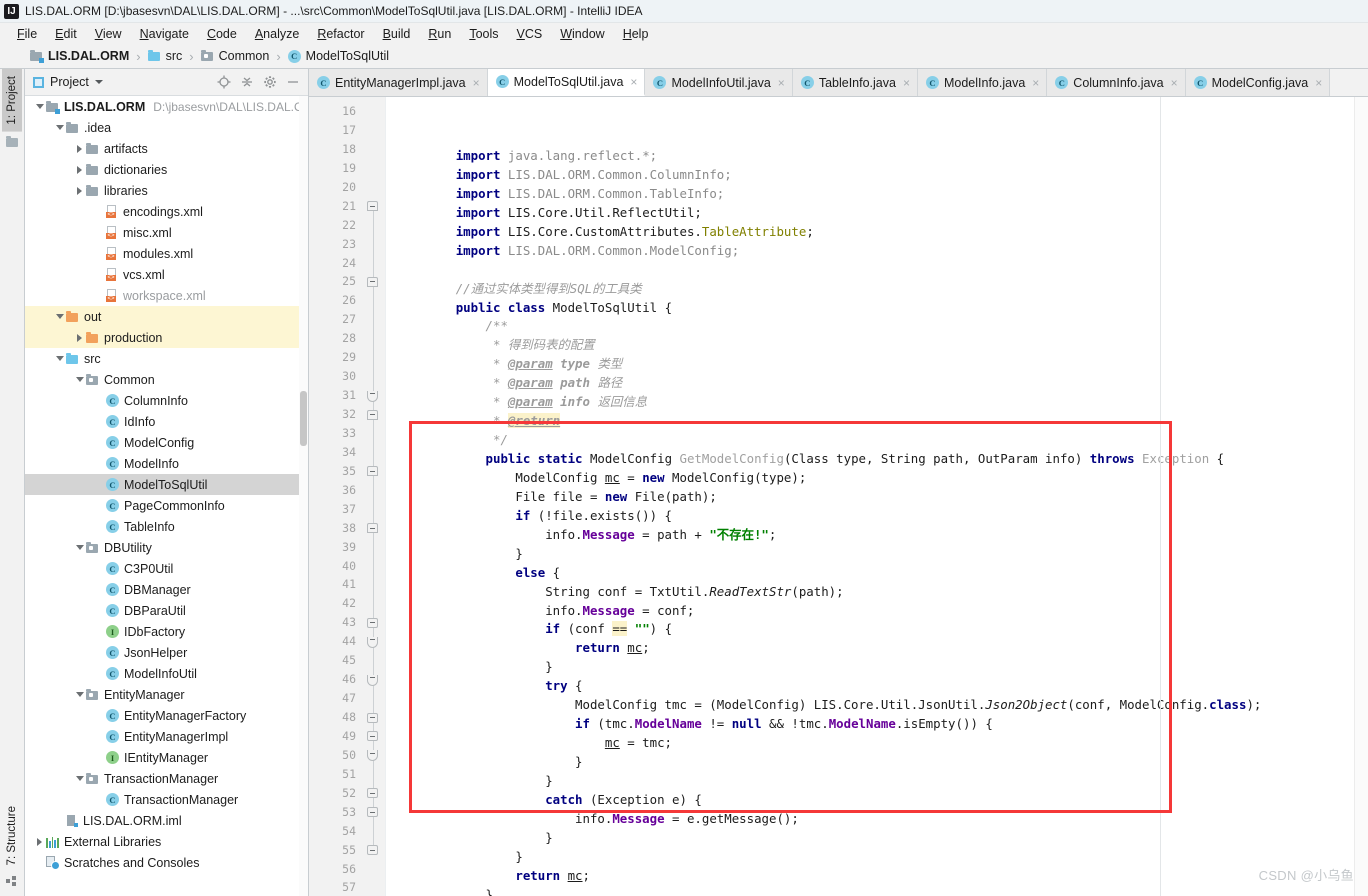  What do you see at coordinates (303, 418) in the screenshot?
I see `project-tree-scrollbar-thumb` at bounding box center [303, 418].